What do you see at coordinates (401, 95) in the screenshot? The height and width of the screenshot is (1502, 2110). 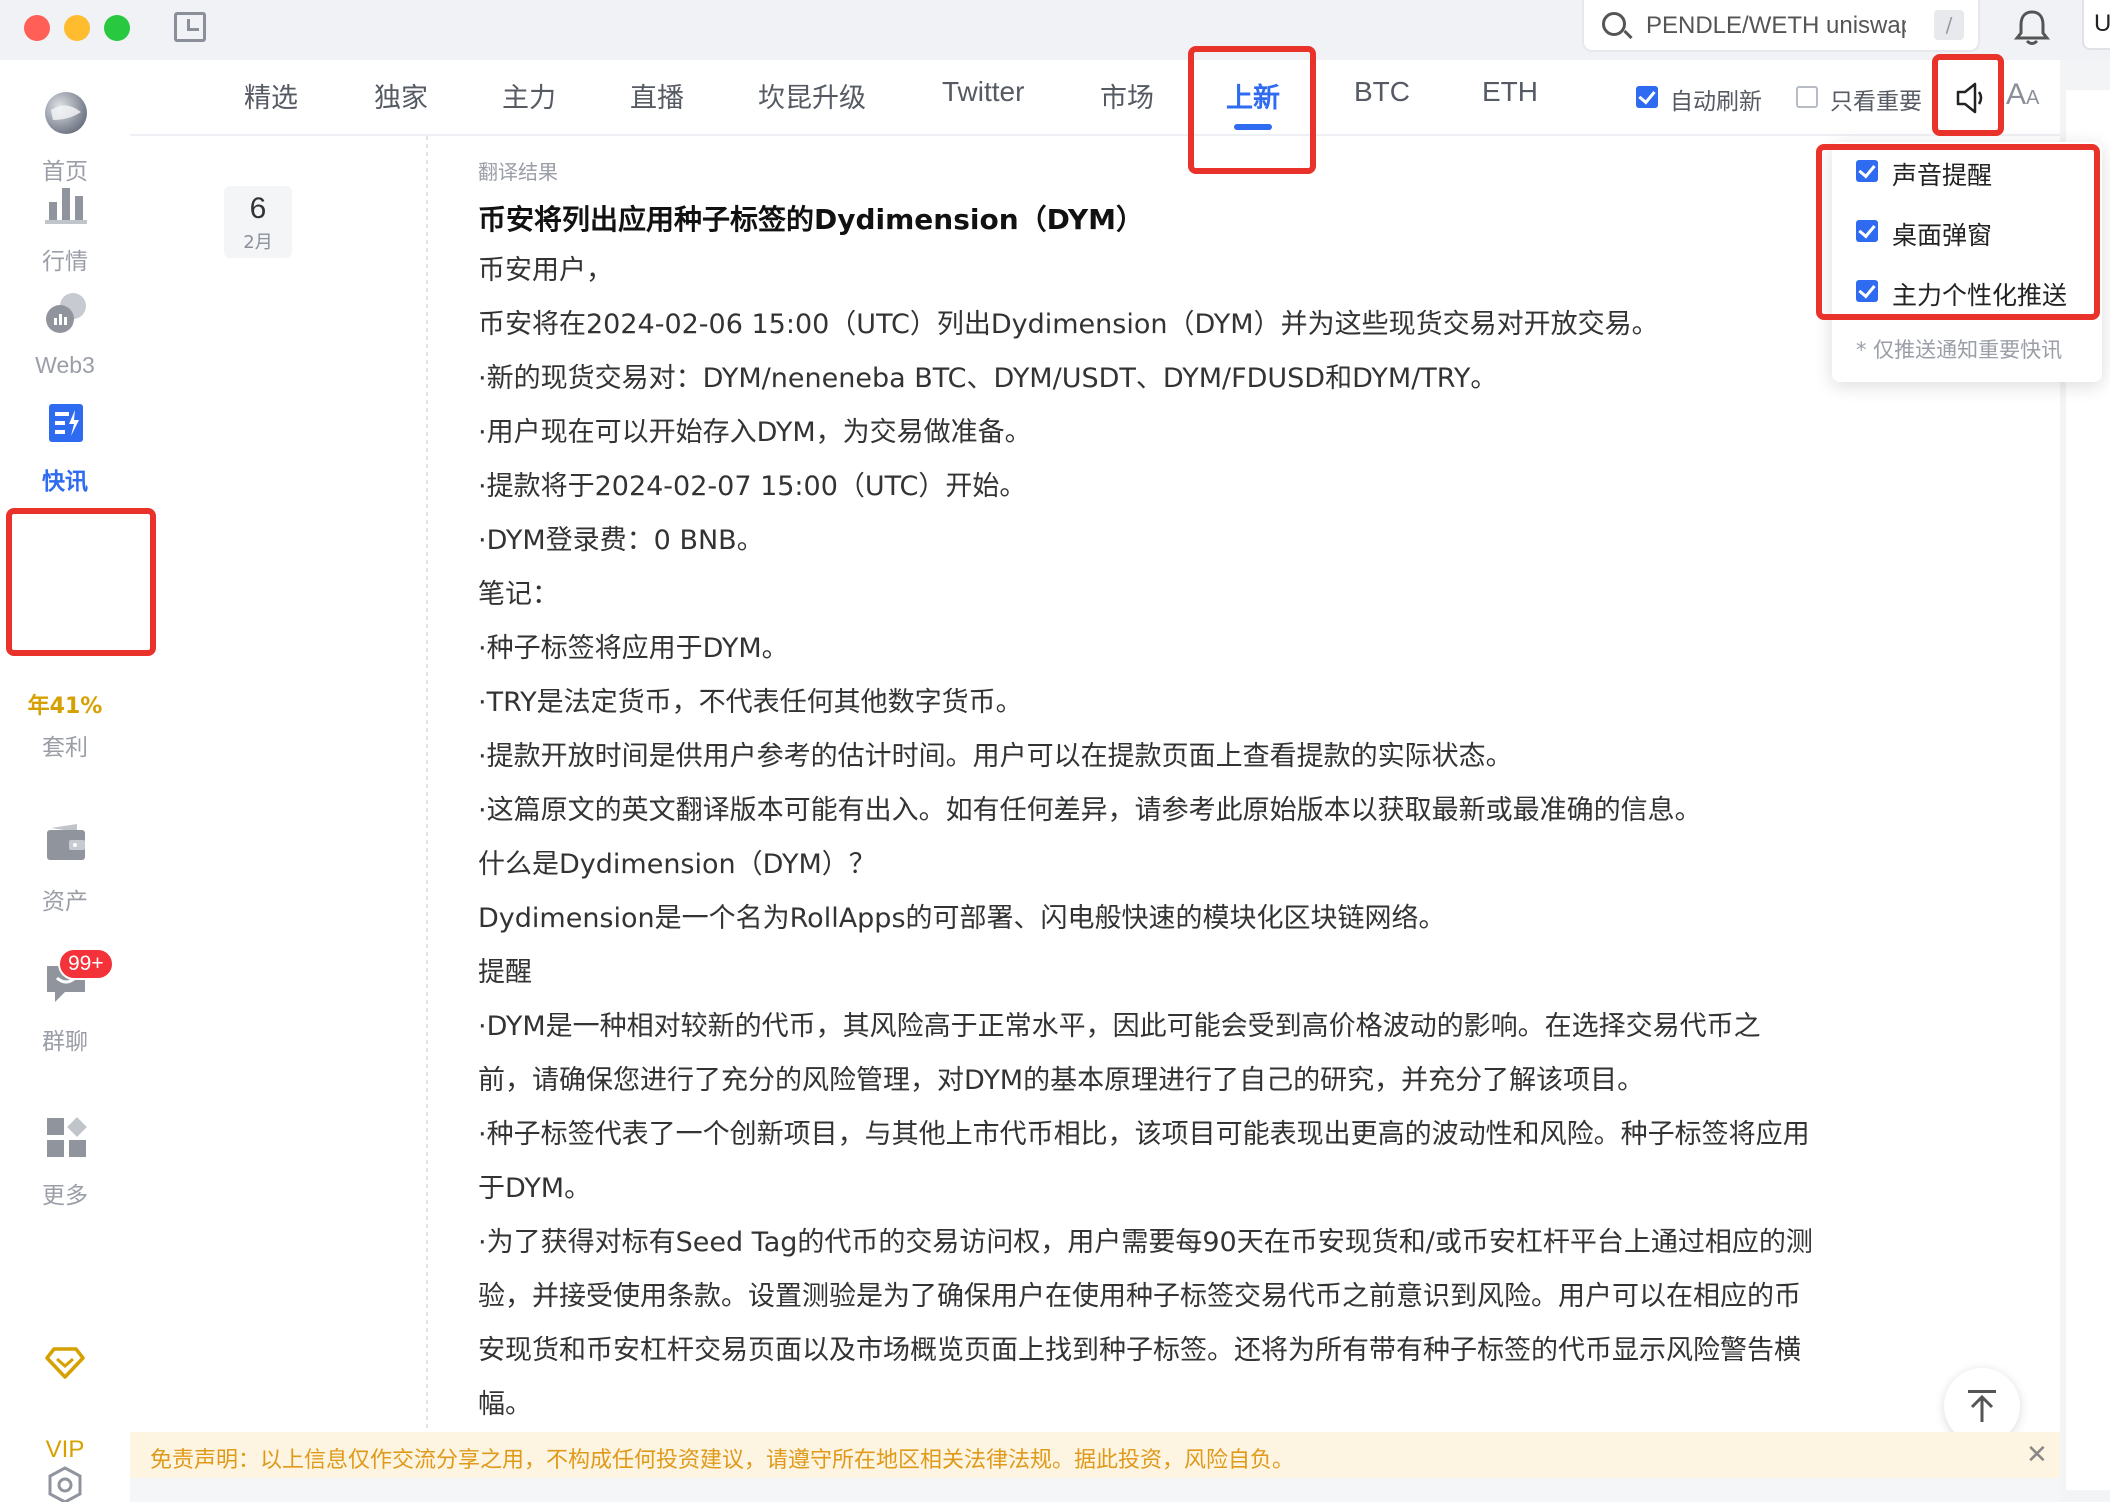 I see `tab-exclusive: 独家` at bounding box center [401, 95].